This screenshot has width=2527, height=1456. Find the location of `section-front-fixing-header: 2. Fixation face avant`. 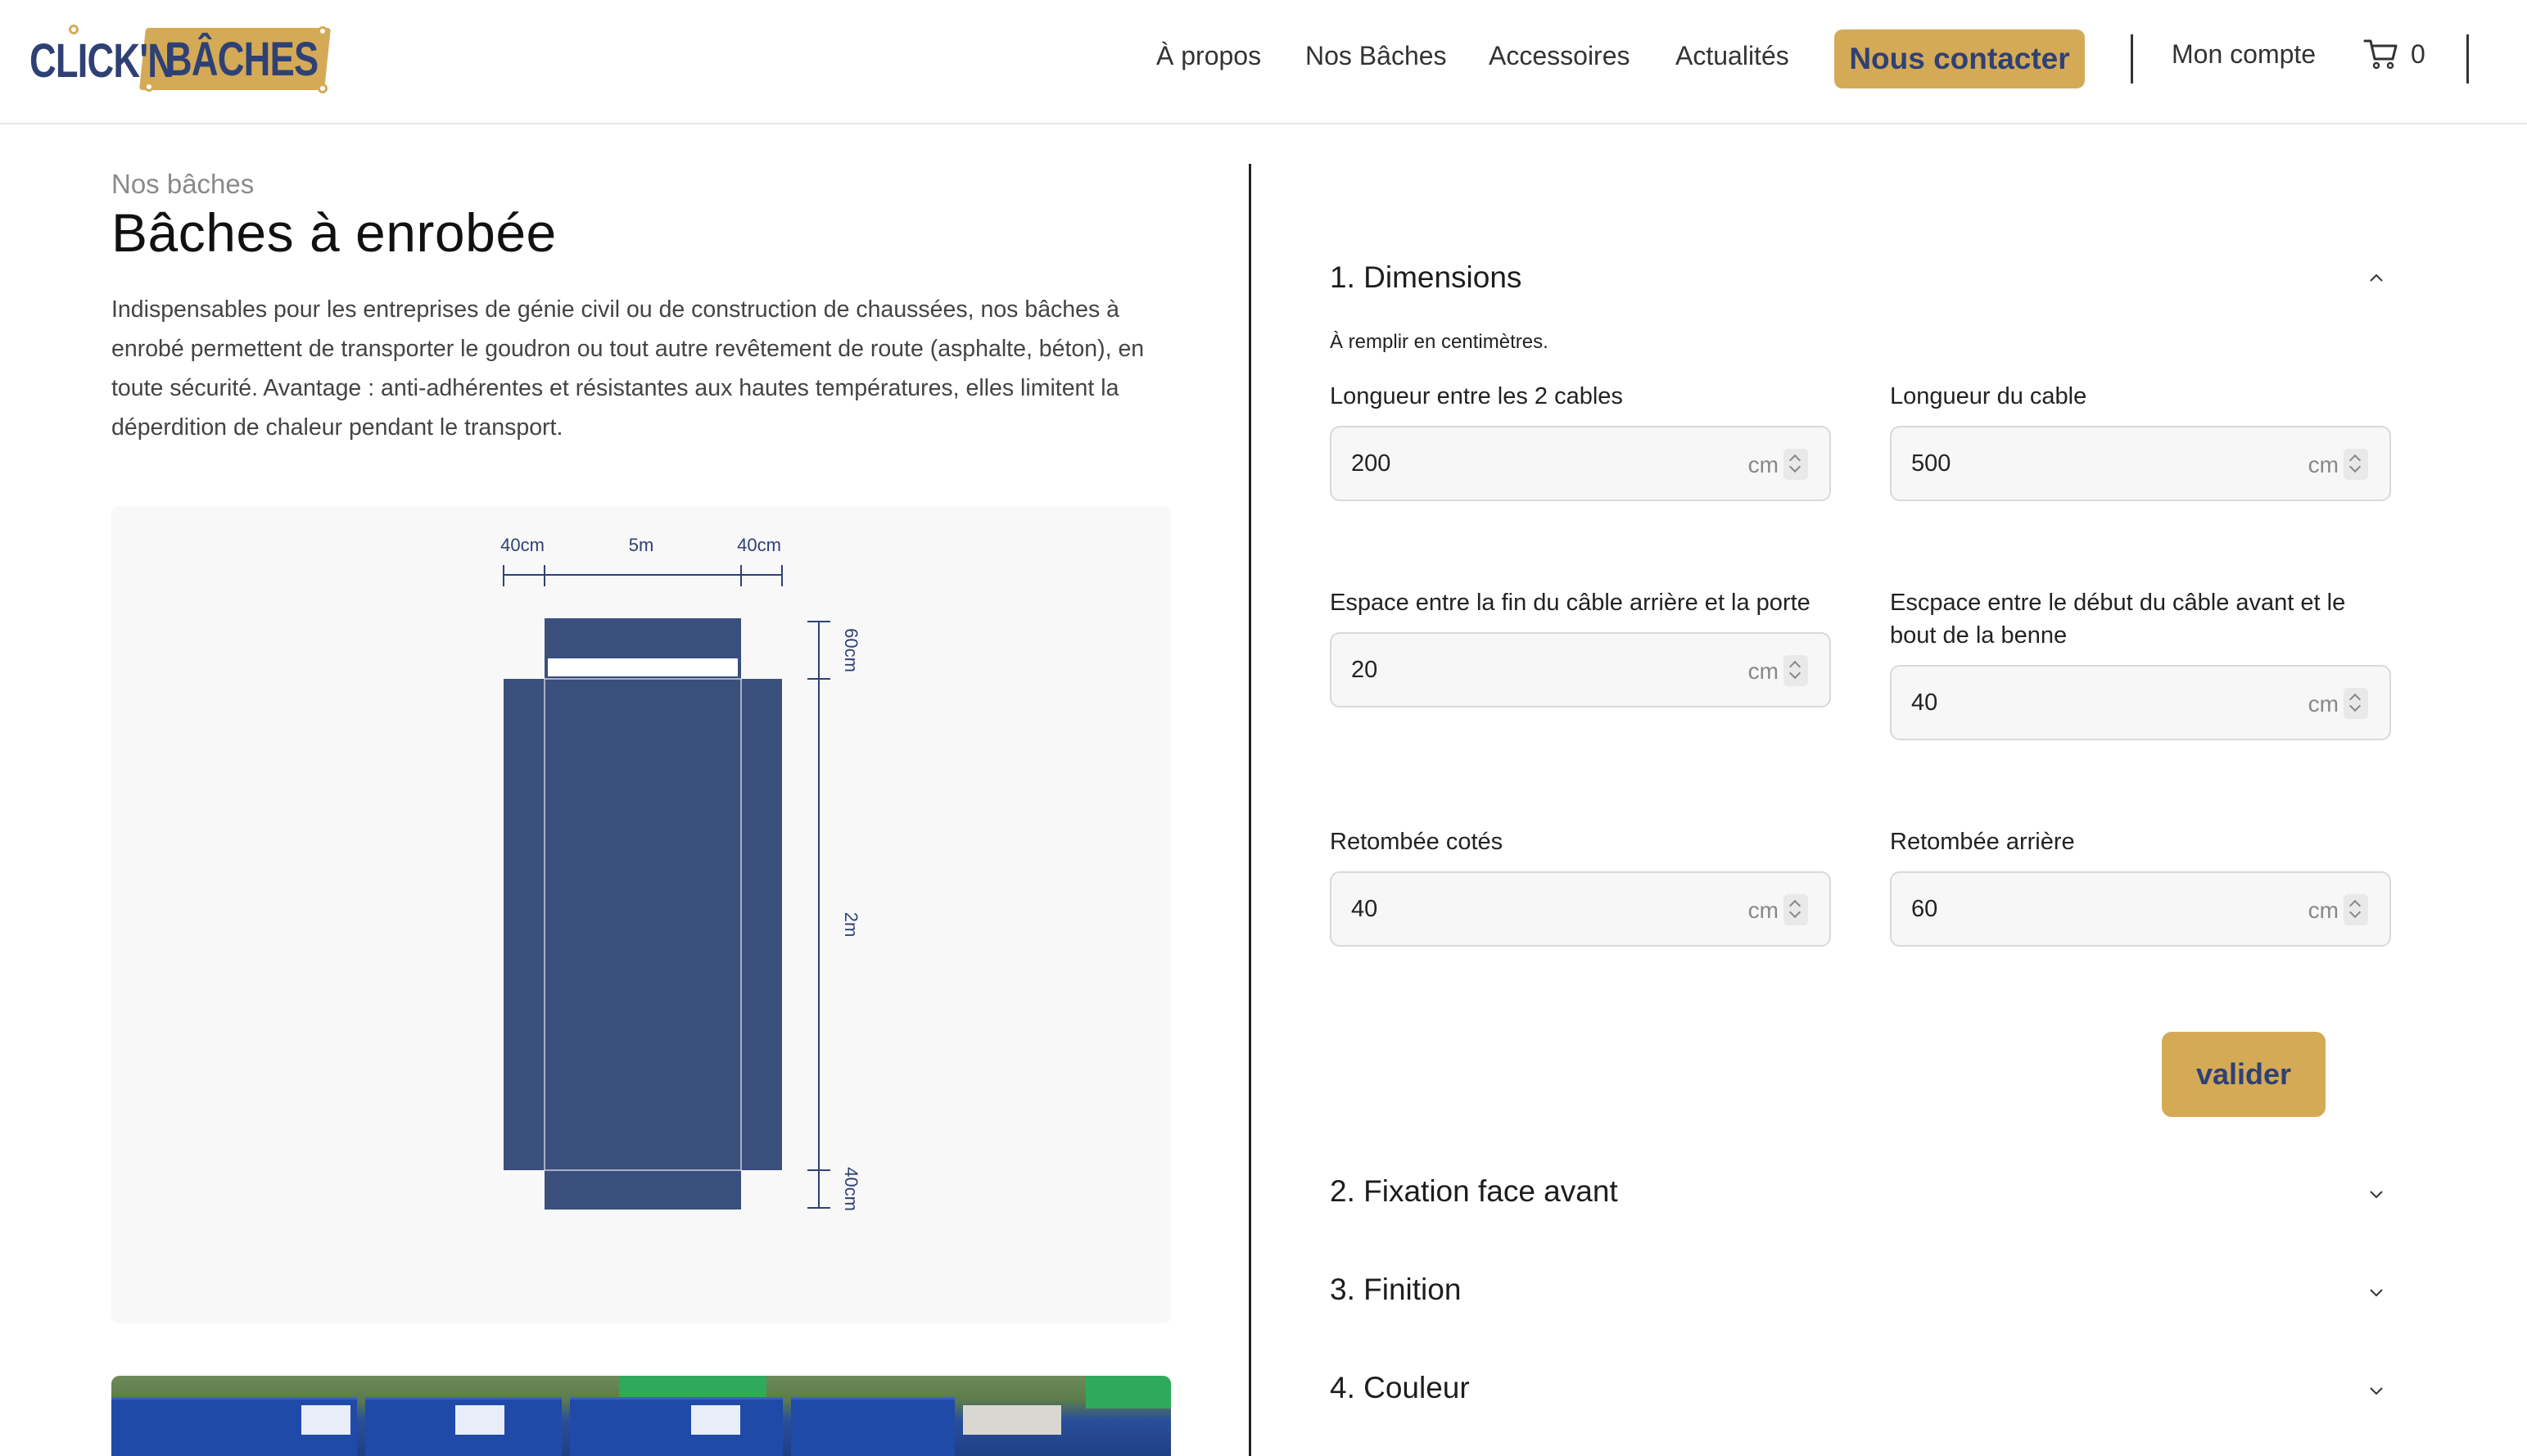

section-front-fixing-header: 2. Fixation face avant is located at coordinates (1474, 1191).